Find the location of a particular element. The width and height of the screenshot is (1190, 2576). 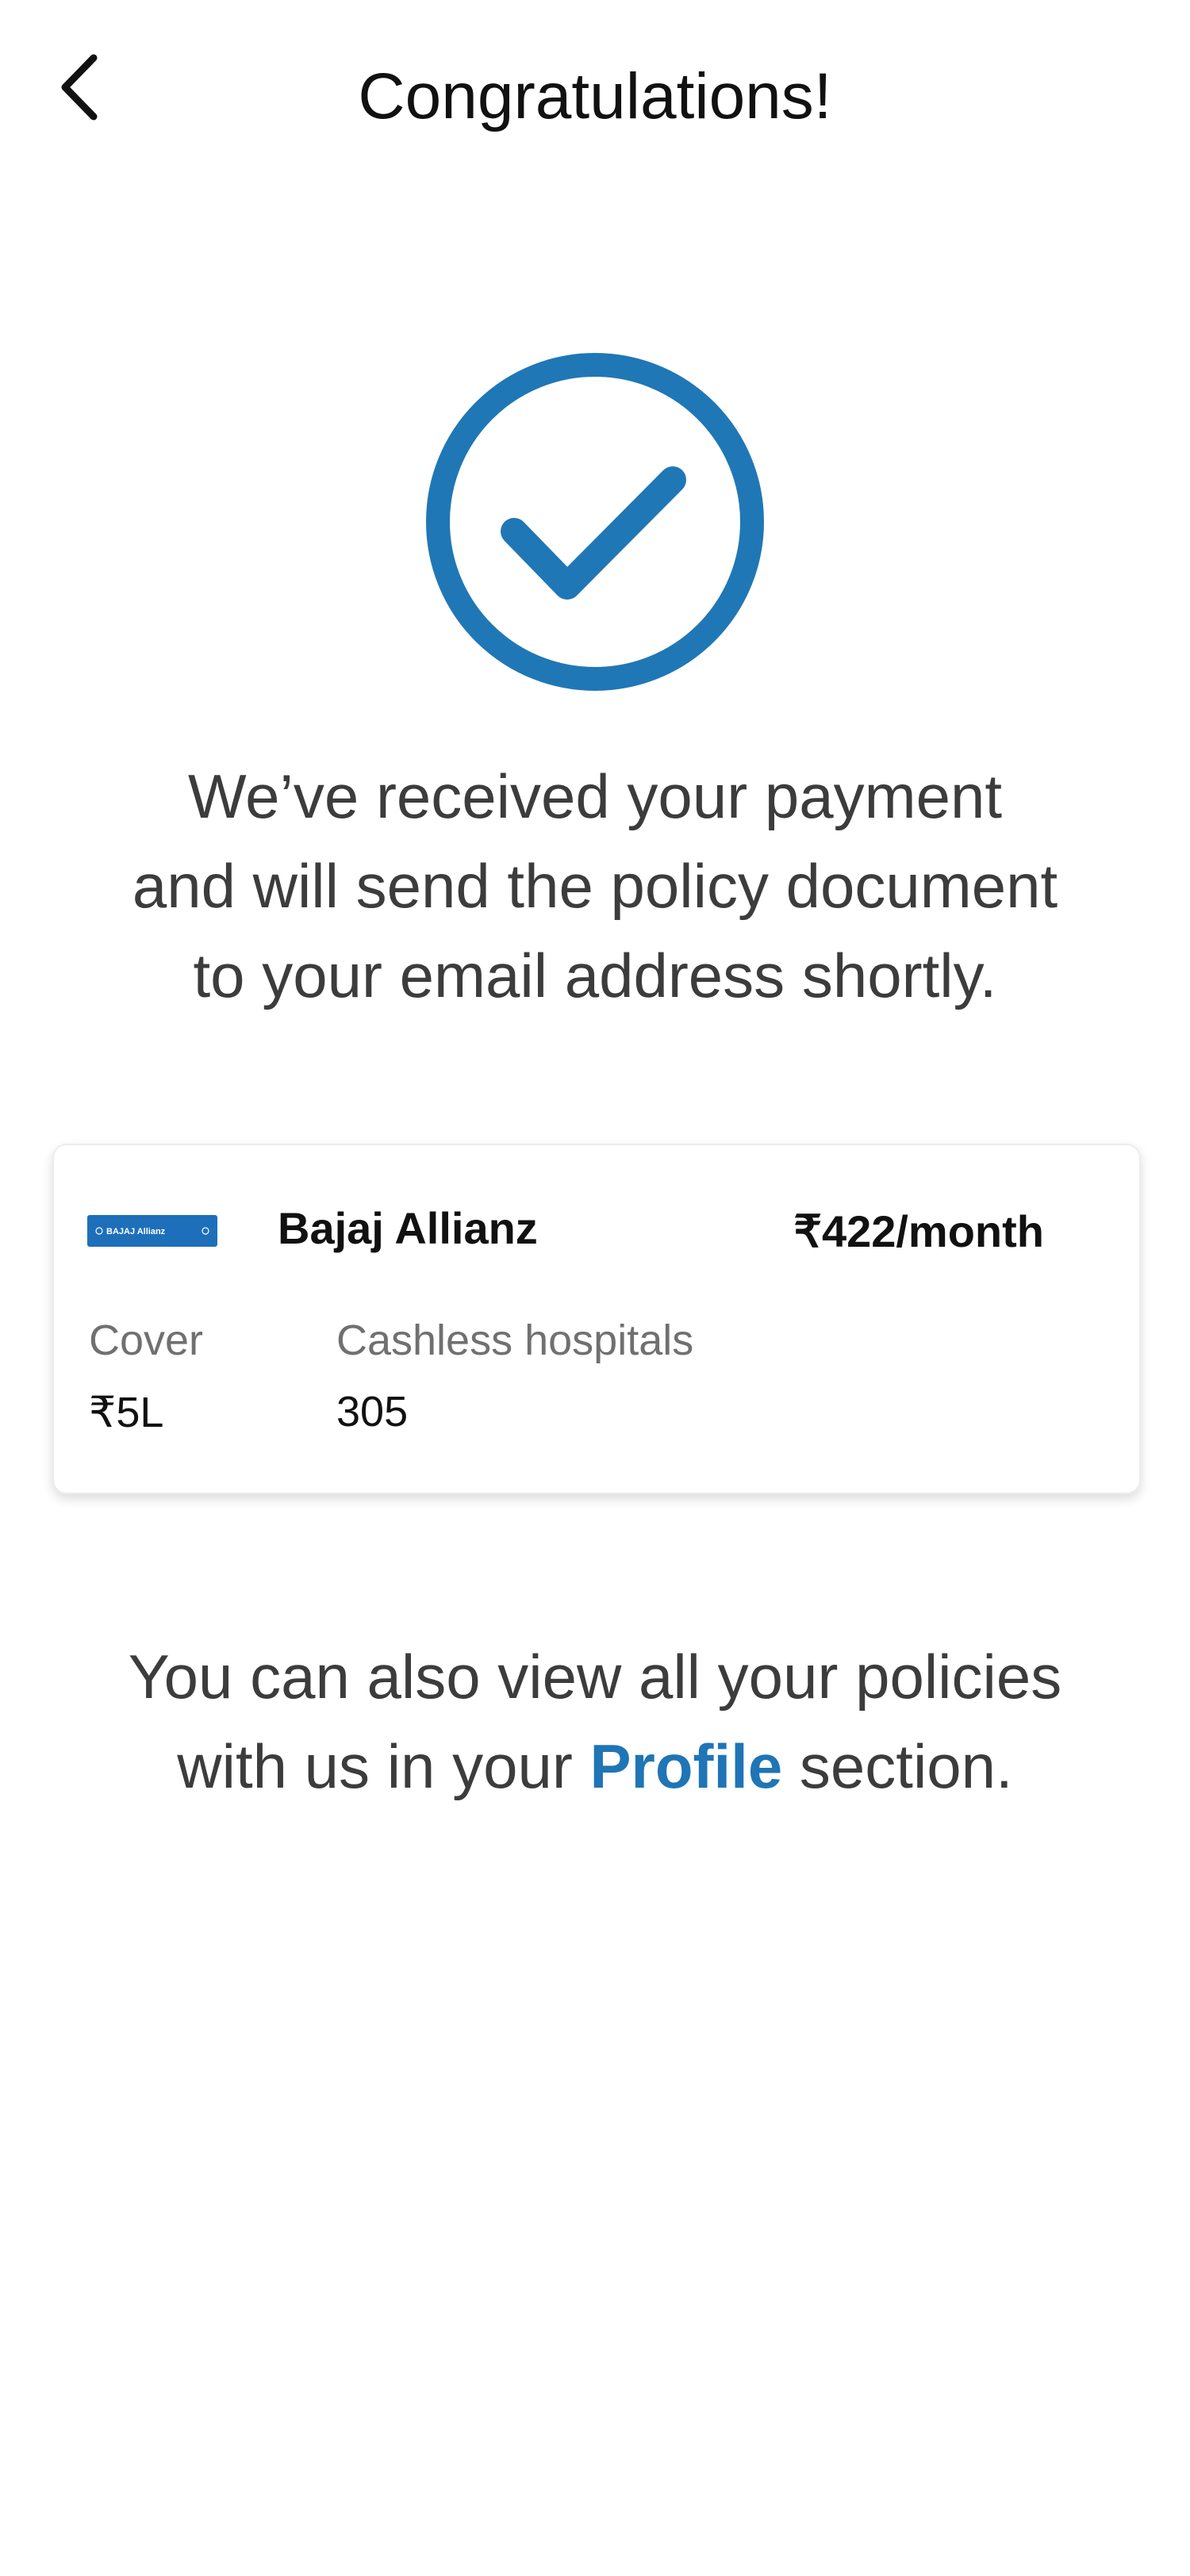

header: Congratulations! is located at coordinates (595, 99).